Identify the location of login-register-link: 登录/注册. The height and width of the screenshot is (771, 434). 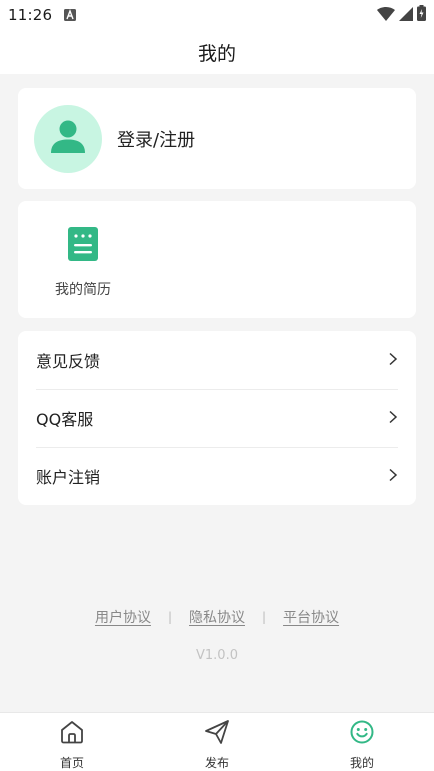
(156, 139).